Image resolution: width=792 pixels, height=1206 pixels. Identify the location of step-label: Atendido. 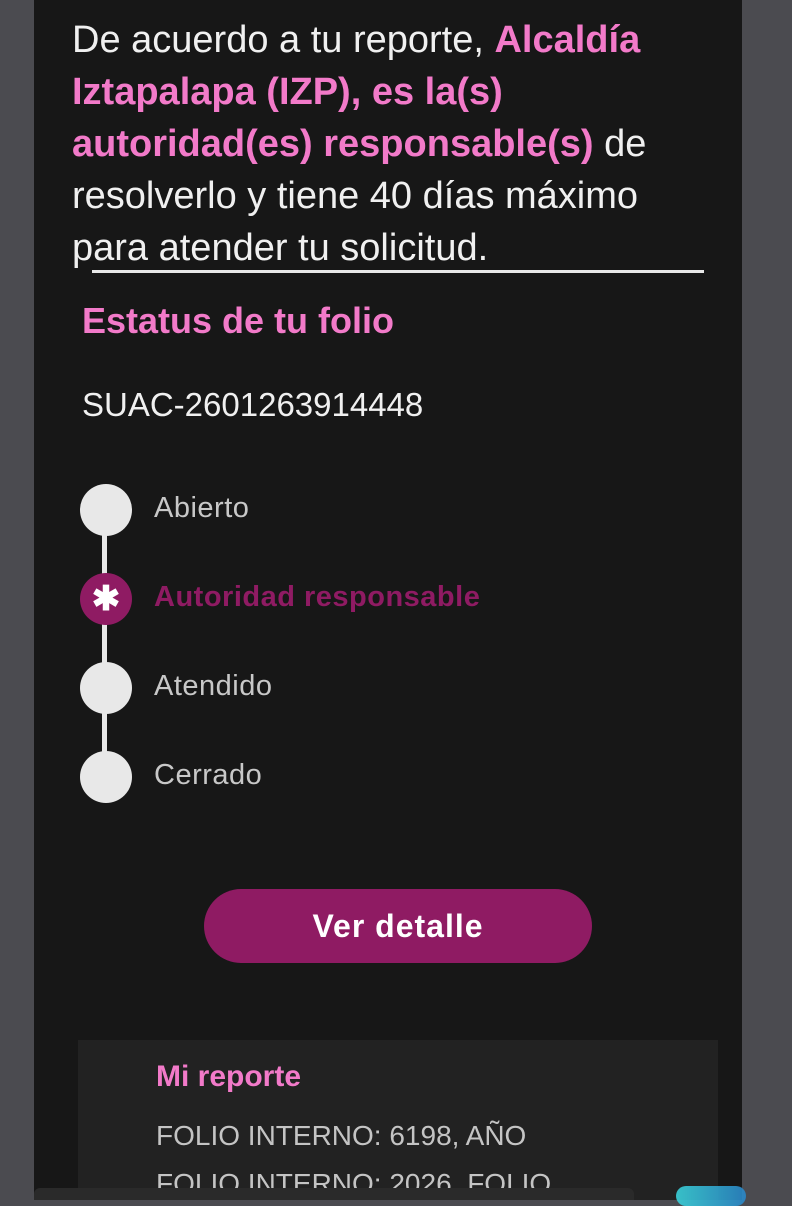
(213, 686).